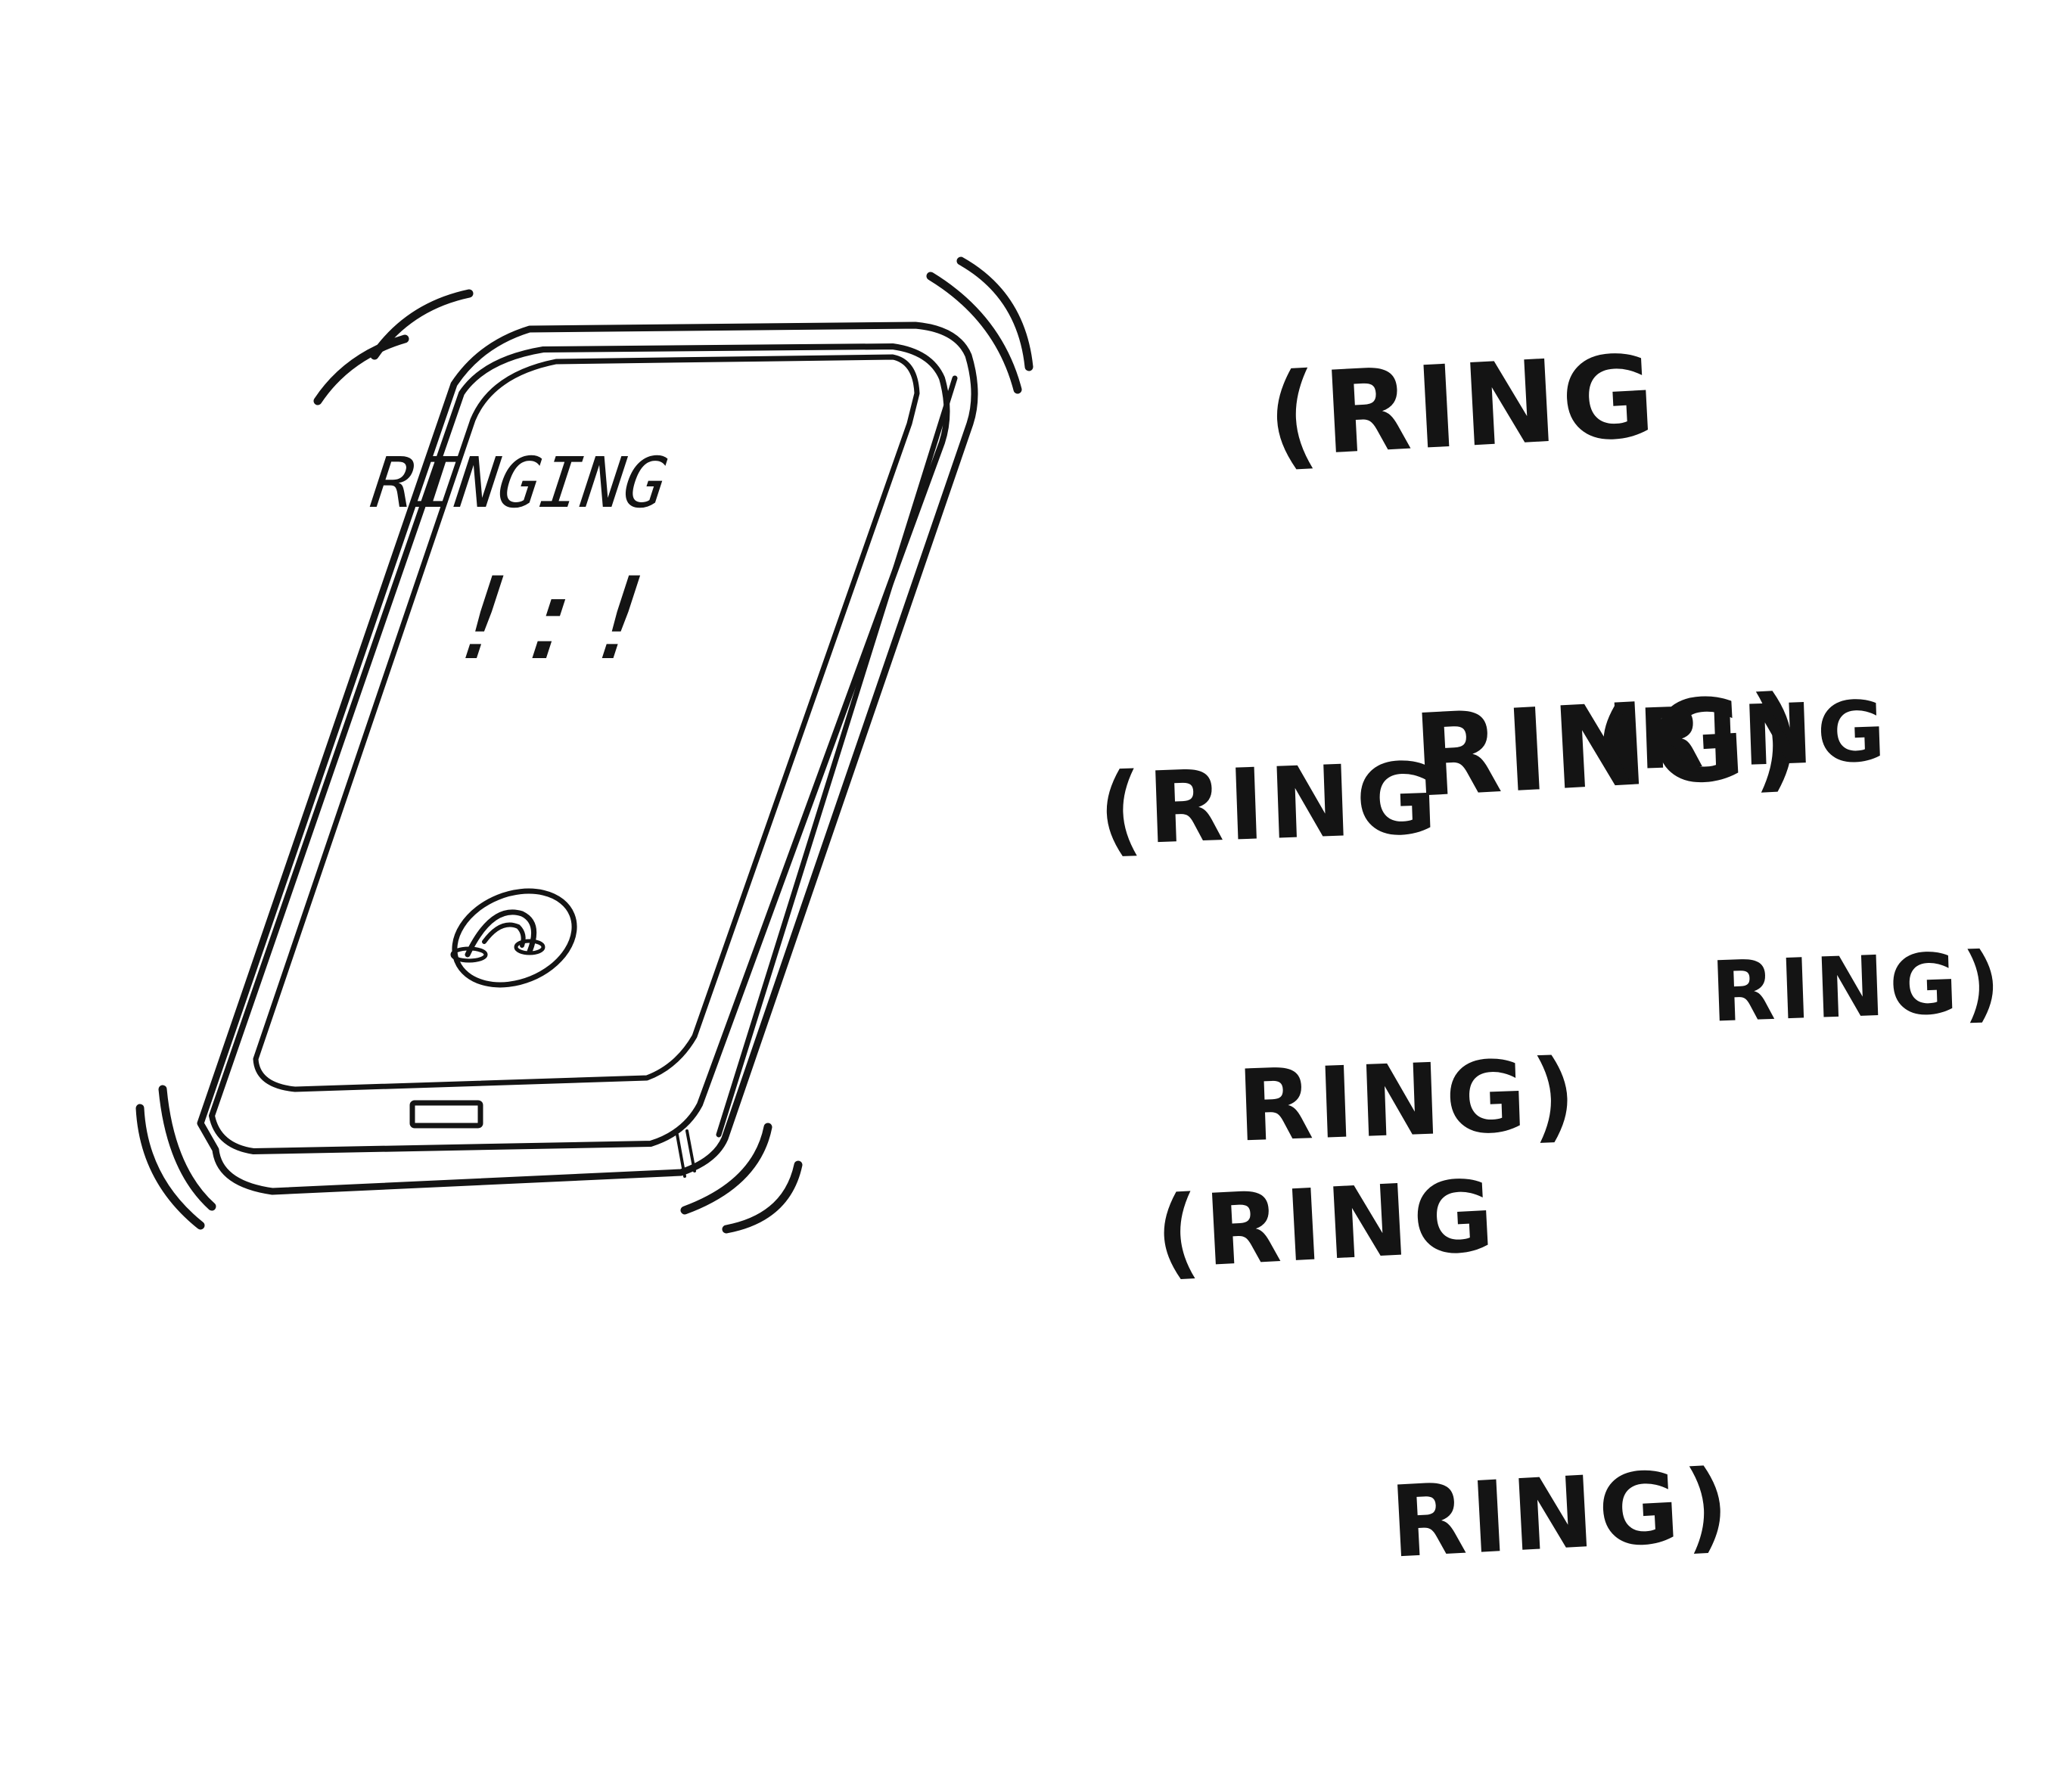  What do you see at coordinates (514, 938) in the screenshot?
I see `answer-call-button` at bounding box center [514, 938].